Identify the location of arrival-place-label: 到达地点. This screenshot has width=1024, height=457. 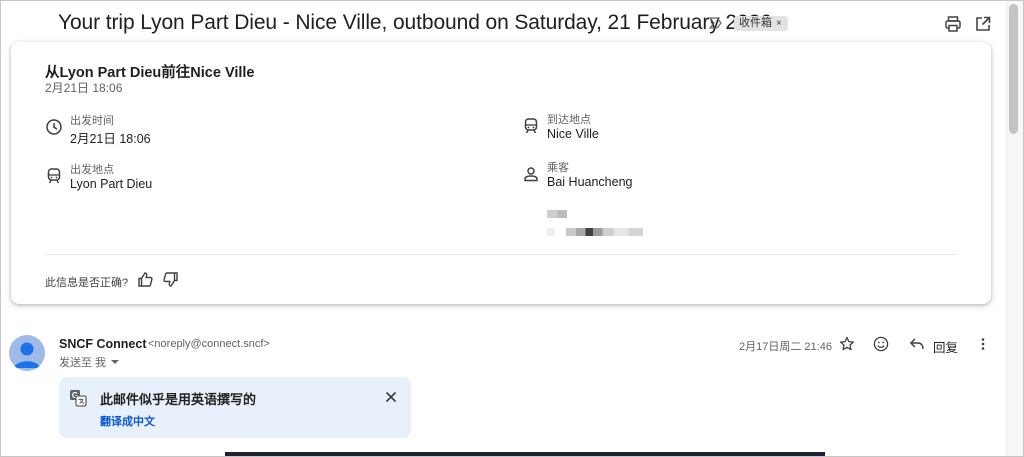
(569, 120).